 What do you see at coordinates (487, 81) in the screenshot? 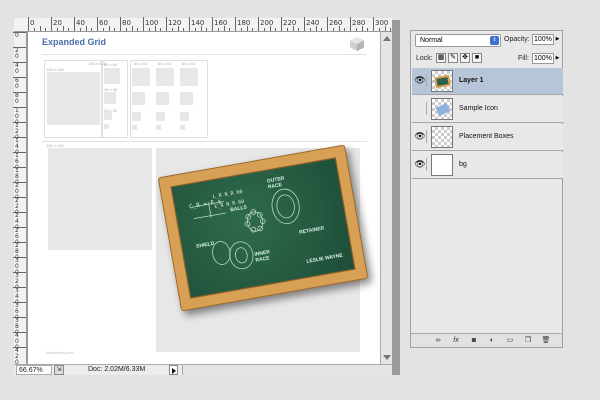
I see `layer-row-layer-1: 👁 Layer 1` at bounding box center [487, 81].